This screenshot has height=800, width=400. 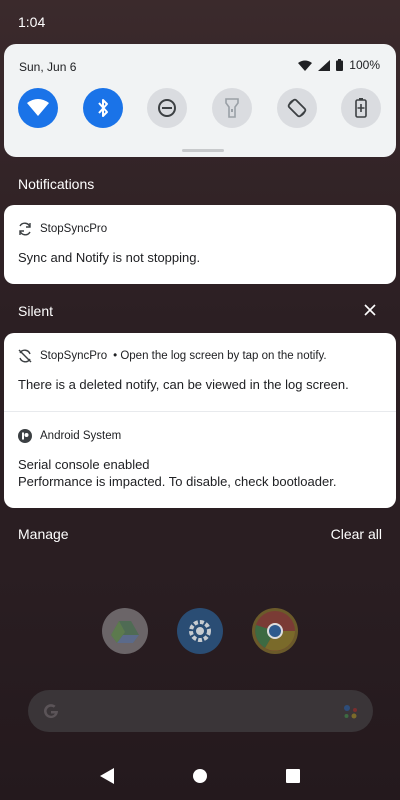 I want to click on back-icon, so click(x=106, y=776).